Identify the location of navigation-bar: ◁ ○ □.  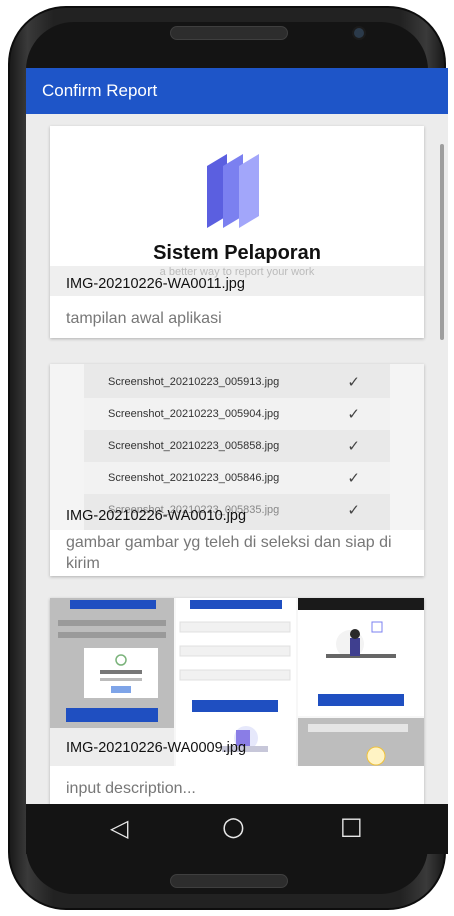
(237, 829).